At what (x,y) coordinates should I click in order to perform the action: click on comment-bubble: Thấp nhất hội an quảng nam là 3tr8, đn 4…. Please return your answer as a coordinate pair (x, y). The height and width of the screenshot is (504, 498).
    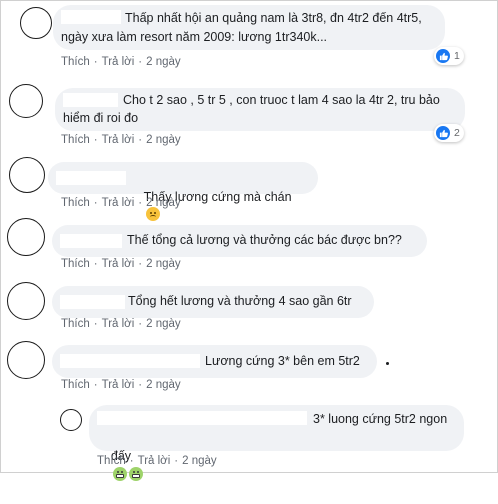
    Looking at the image, I should click on (249, 27).